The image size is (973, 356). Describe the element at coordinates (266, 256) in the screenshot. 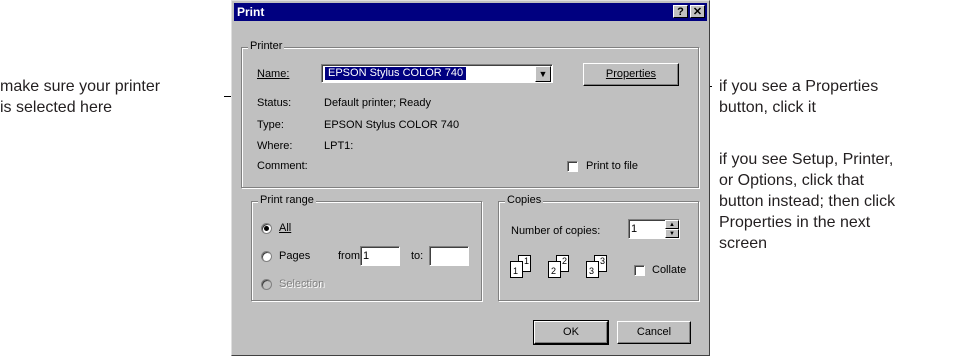

I see `pages-radio` at that location.